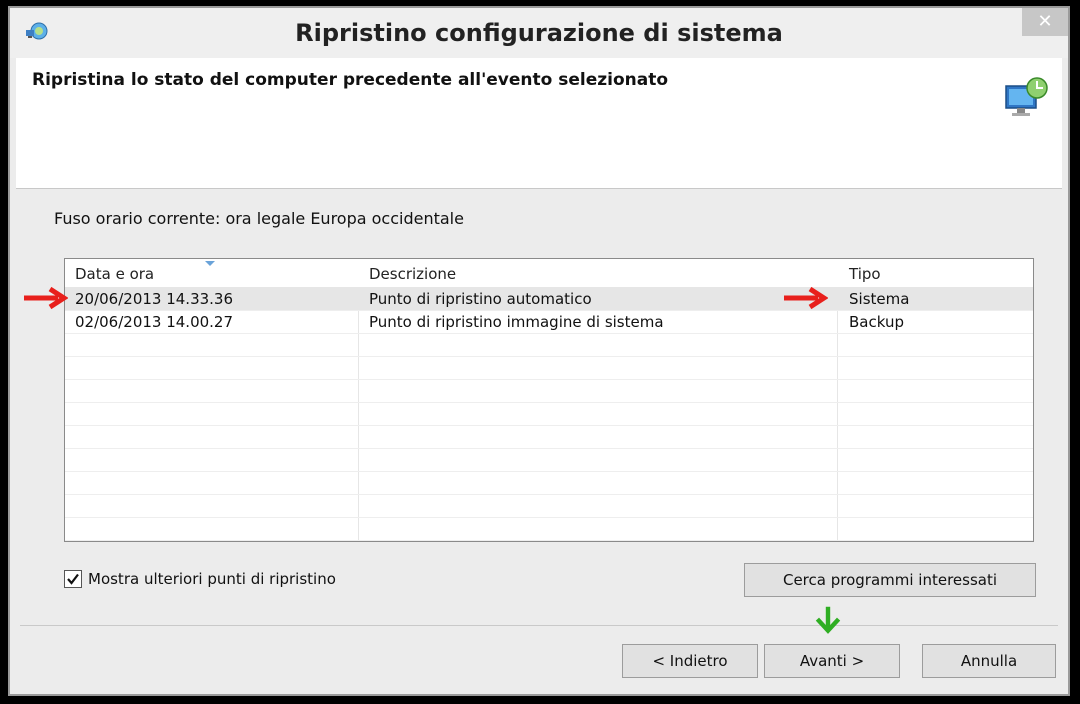 The image size is (1080, 704). I want to click on cell-date: 20/06/2013 14.33.36, so click(154, 299).